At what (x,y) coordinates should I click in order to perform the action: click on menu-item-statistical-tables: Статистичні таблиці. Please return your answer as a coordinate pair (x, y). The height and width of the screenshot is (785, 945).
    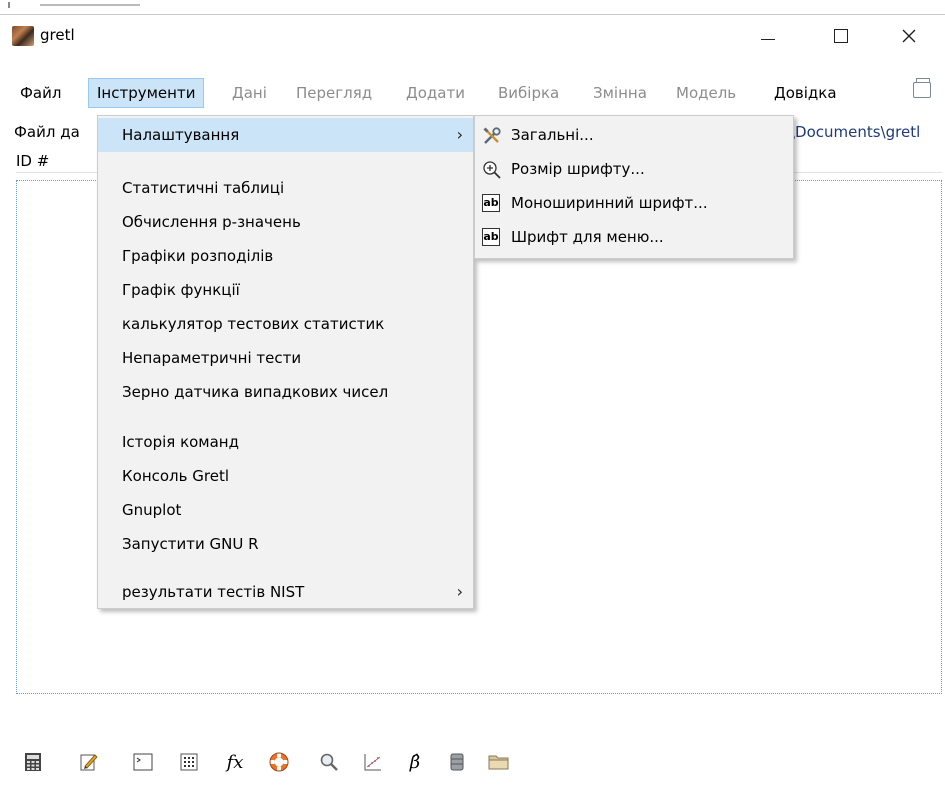
    Looking at the image, I should click on (285, 188).